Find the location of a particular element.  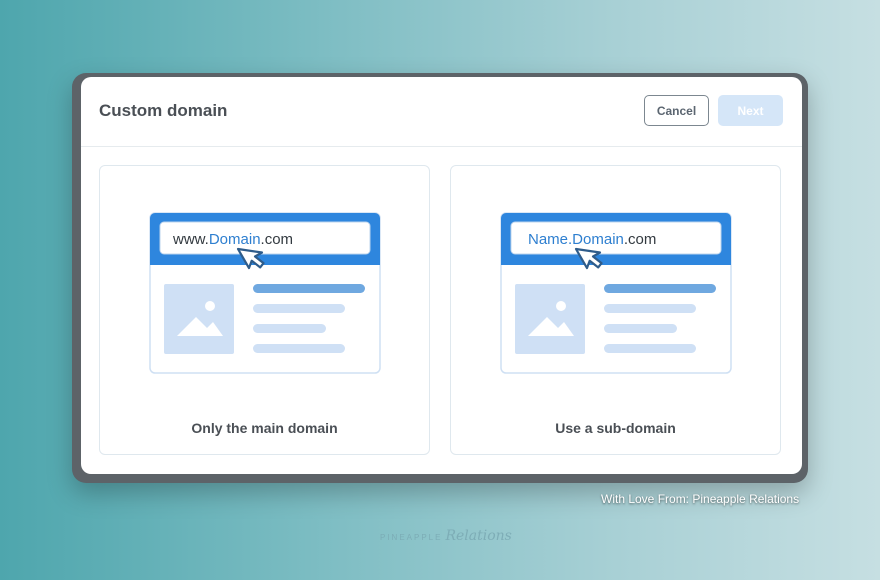

dialog-header: Custom domain Cancel Next is located at coordinates (441, 112).